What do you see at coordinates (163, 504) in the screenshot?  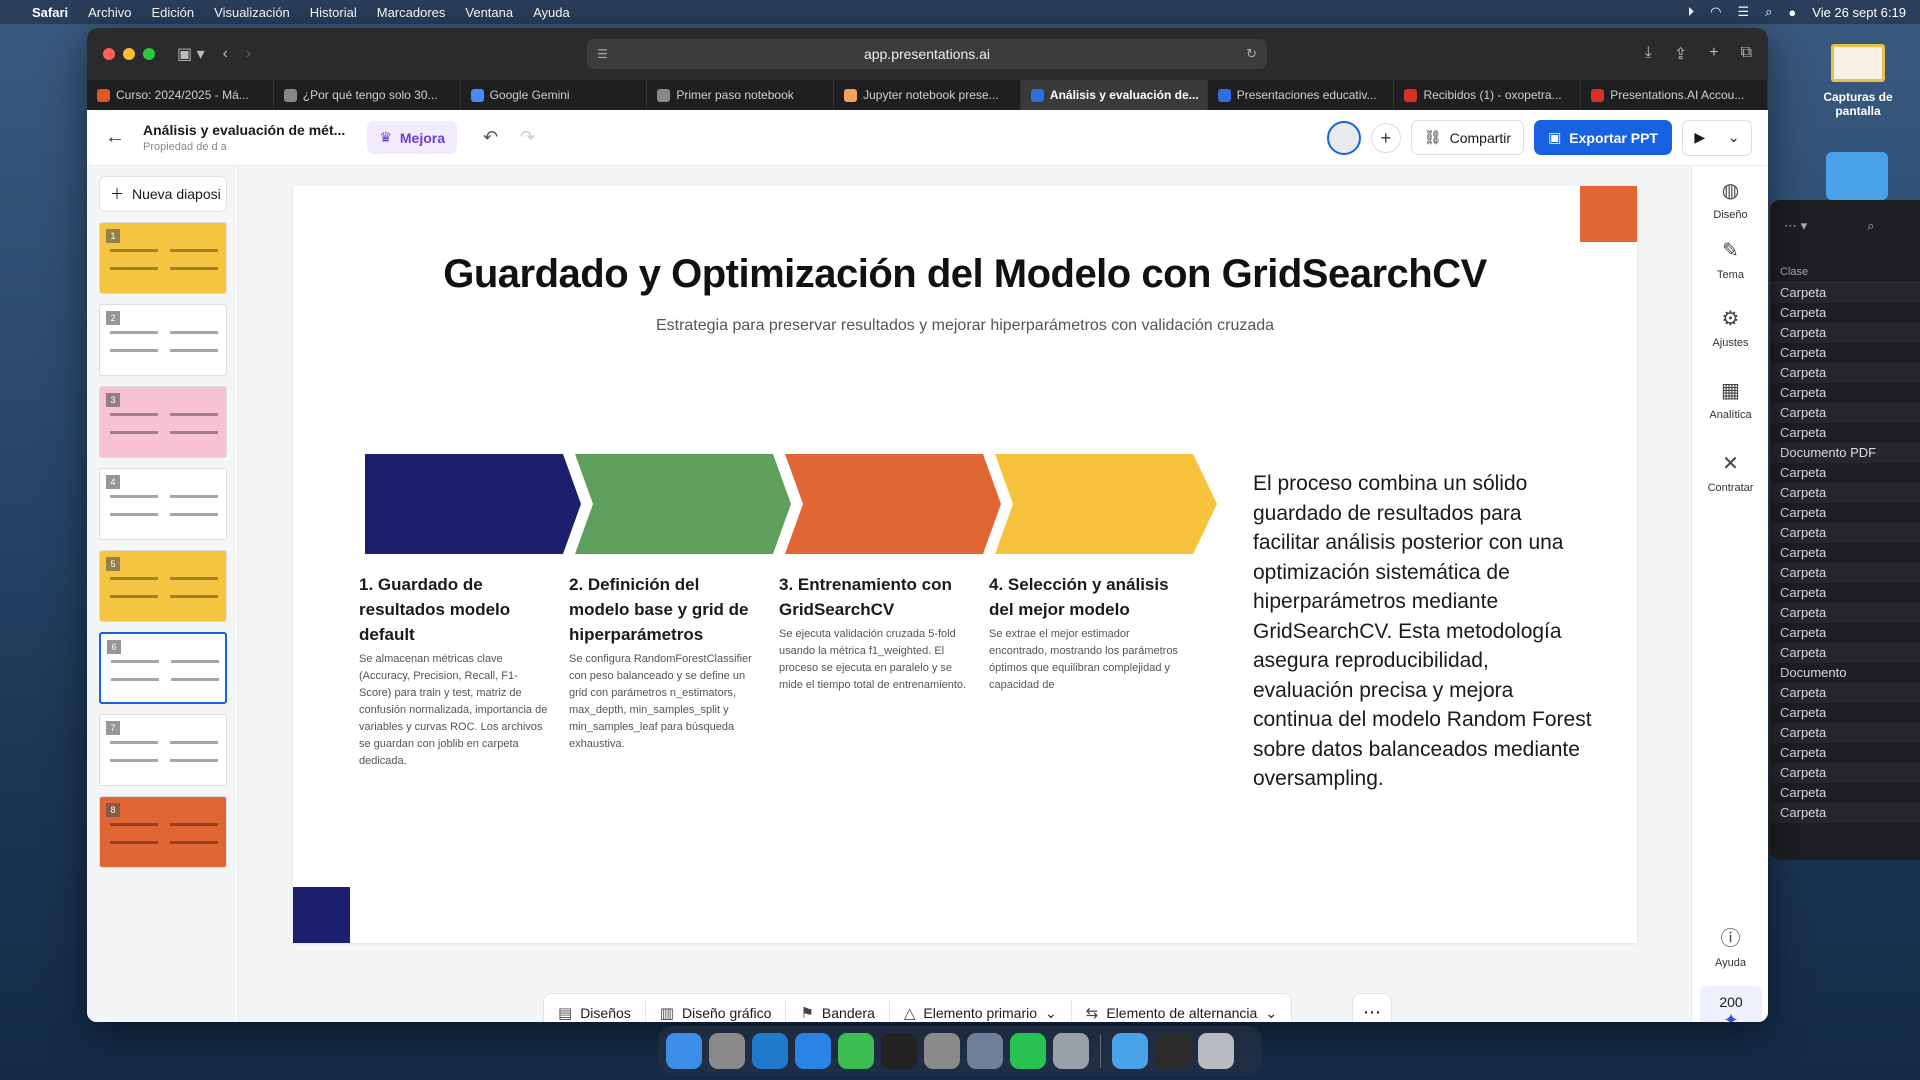 I see `slide-thumbnail: 4` at bounding box center [163, 504].